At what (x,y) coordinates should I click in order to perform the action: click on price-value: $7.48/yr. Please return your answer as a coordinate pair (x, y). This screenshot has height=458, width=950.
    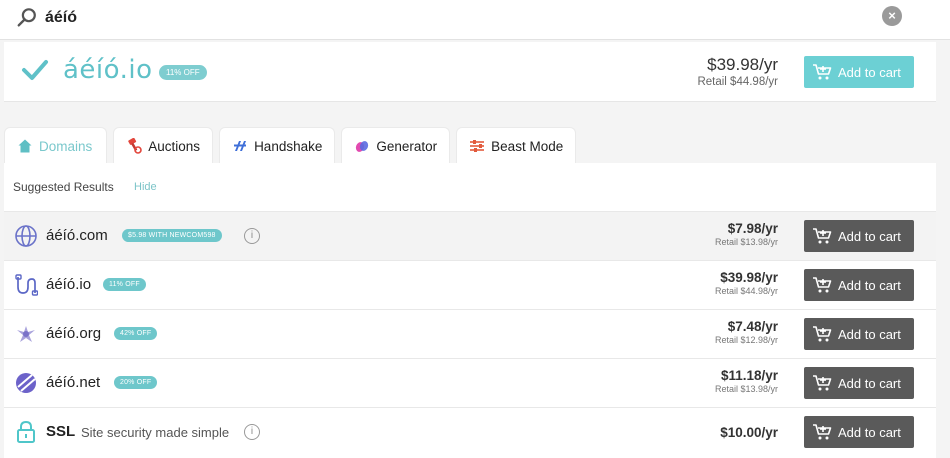
    Looking at the image, I should click on (752, 326).